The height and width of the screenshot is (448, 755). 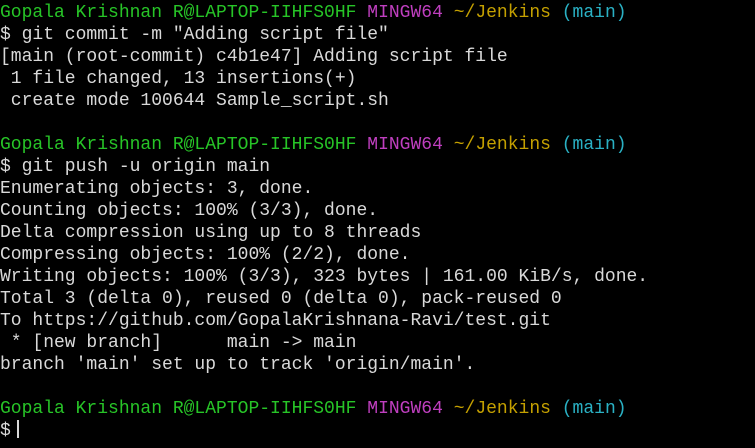 What do you see at coordinates (377, 431) in the screenshot?
I see `active-command-input: $` at bounding box center [377, 431].